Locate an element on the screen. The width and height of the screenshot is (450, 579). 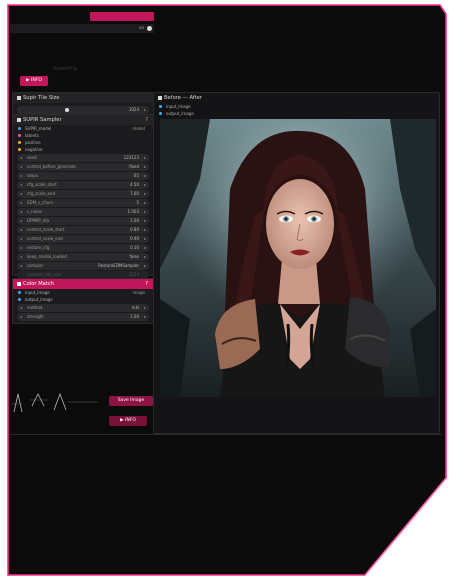
info-button-top-label: INFO is located at coordinates (36, 80).